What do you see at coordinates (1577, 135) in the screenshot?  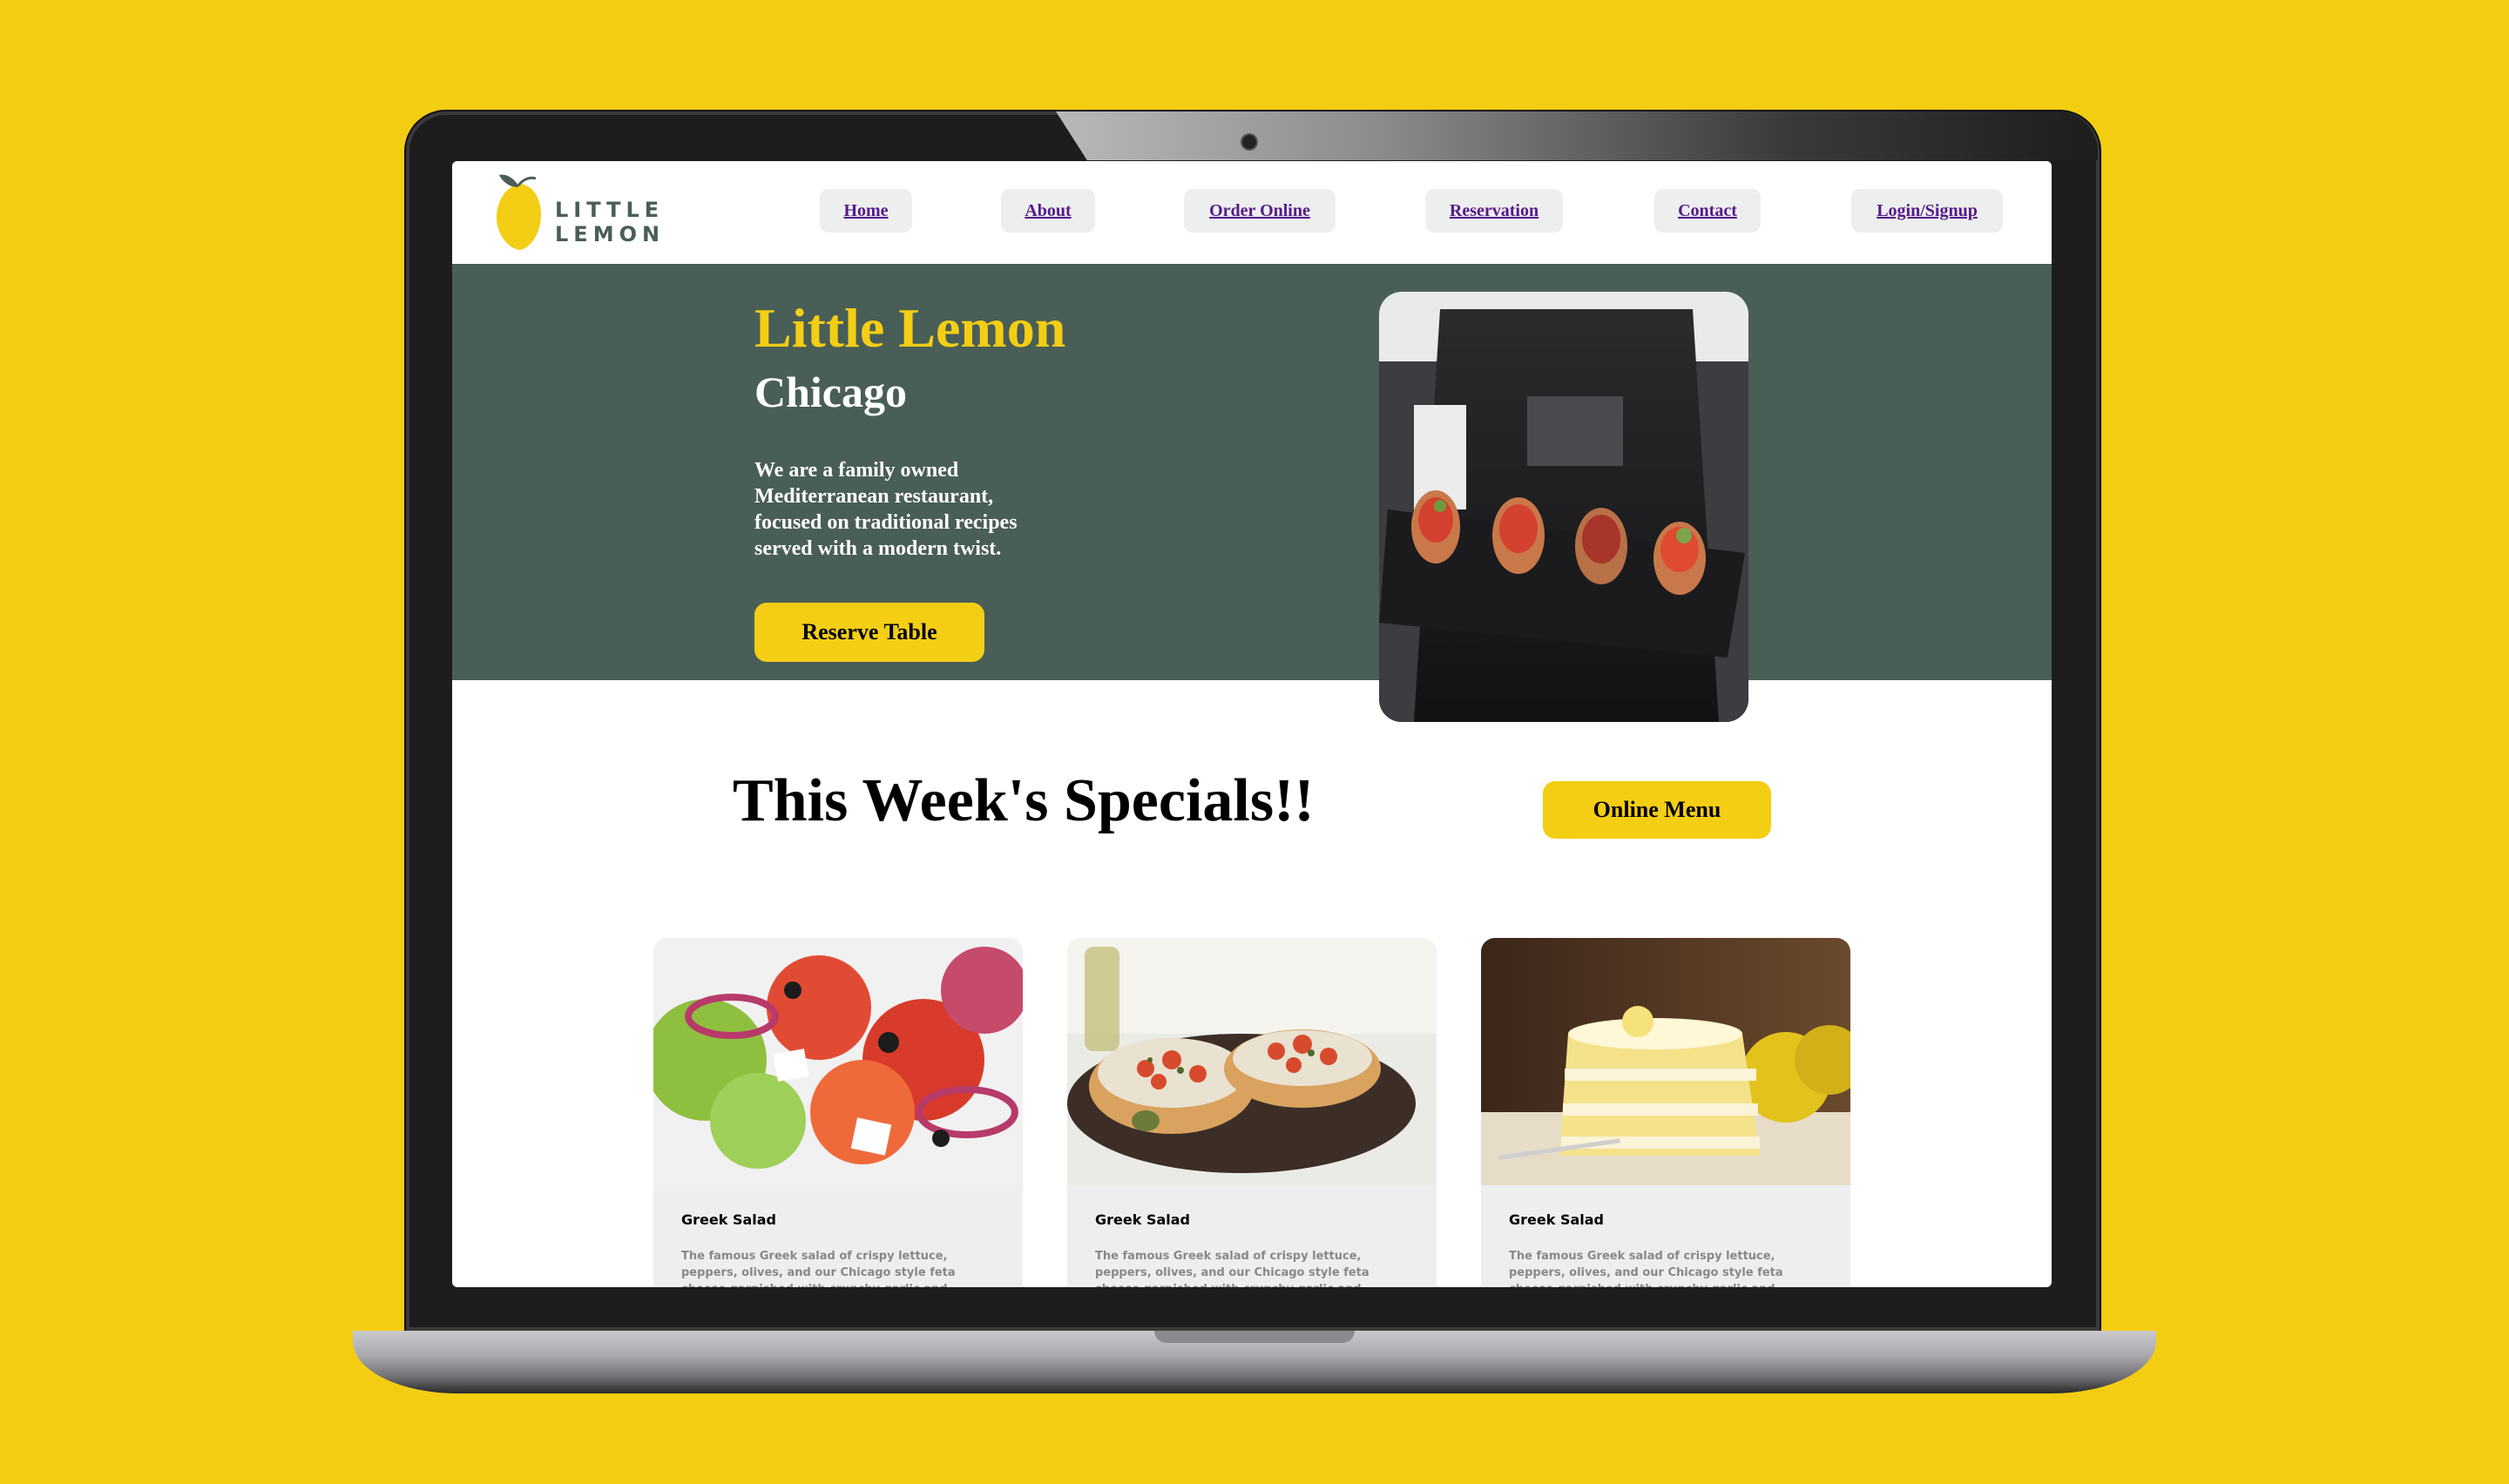 I see `lid-reflection` at bounding box center [1577, 135].